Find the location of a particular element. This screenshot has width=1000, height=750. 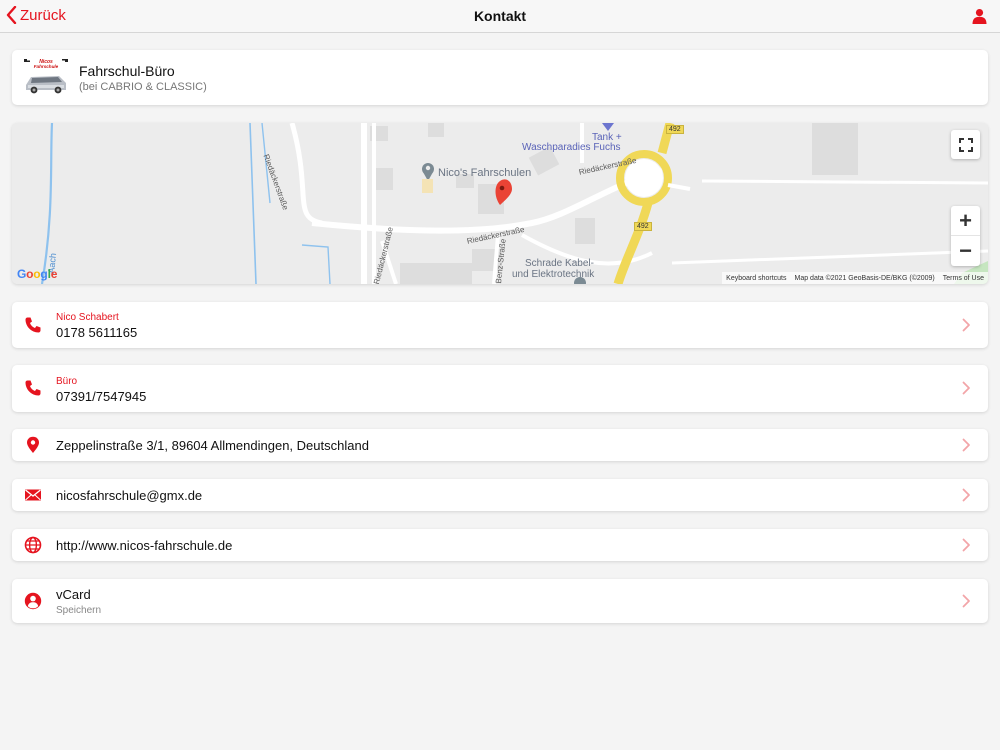

map-pin-label: Nico's Fahrschulen is located at coordinates (485, 173).